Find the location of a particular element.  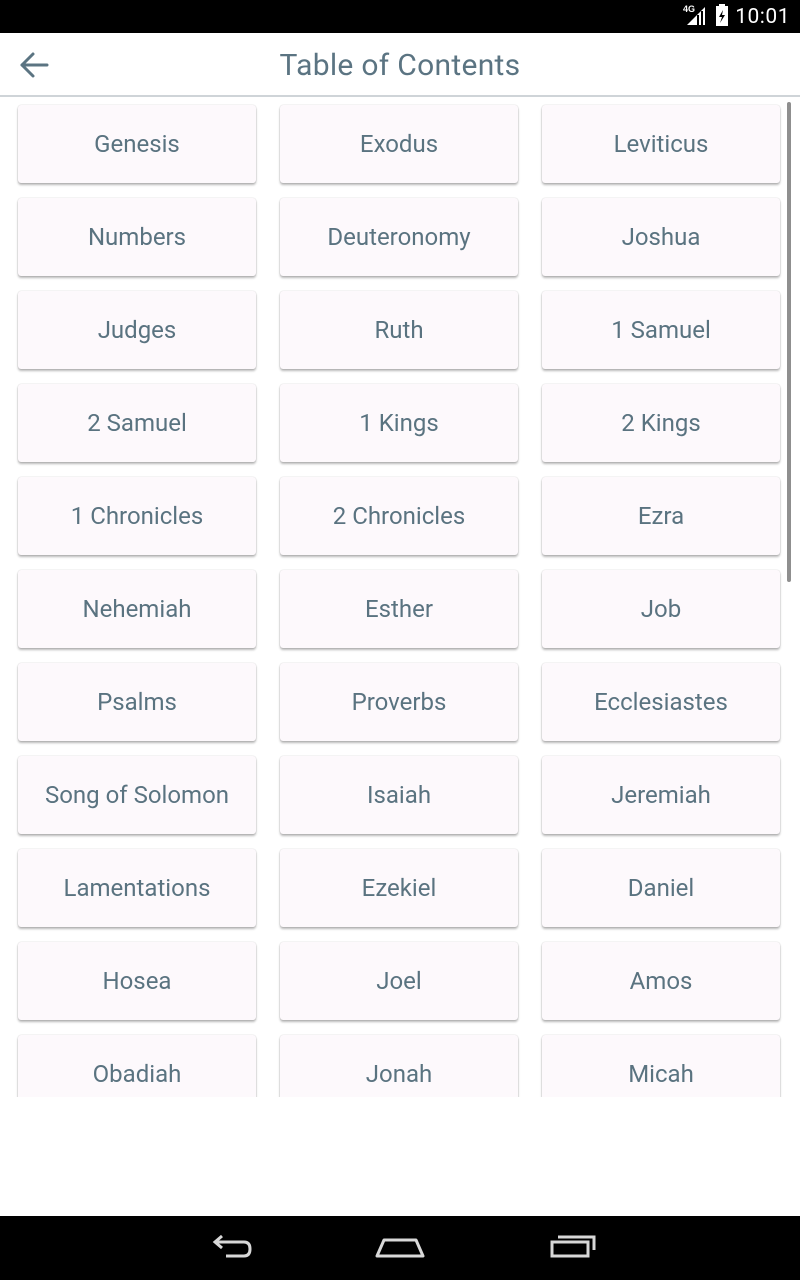

svg-text: 4G is located at coordinates (689, 9).